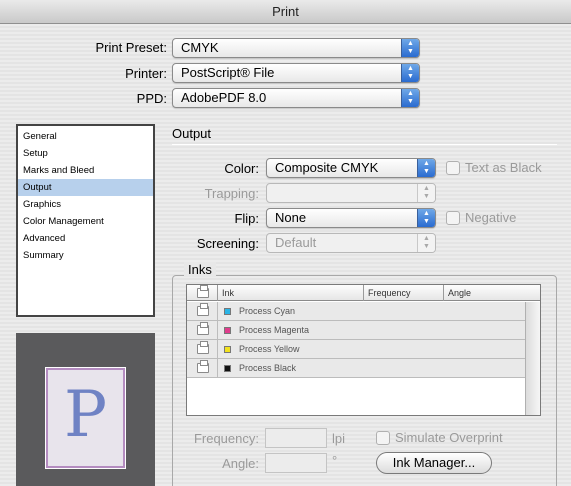 The image size is (571, 486). What do you see at coordinates (227, 368) in the screenshot?
I see `black-swatch` at bounding box center [227, 368].